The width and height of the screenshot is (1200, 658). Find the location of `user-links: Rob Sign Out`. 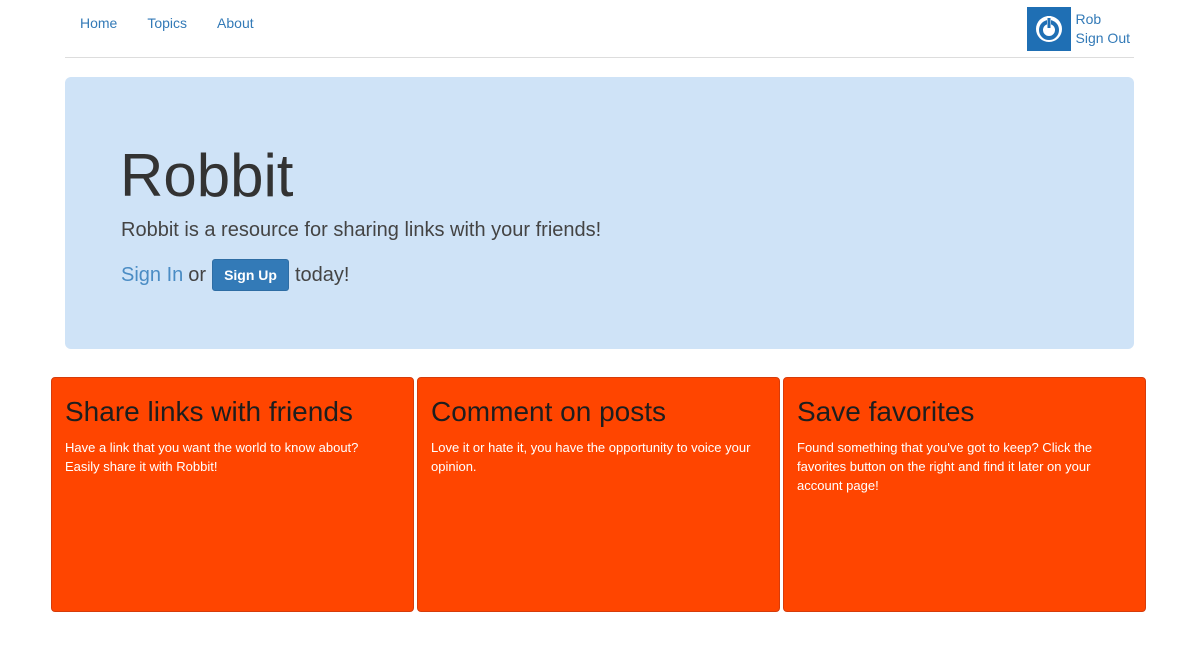

user-links: Rob Sign Out is located at coordinates (1103, 27).